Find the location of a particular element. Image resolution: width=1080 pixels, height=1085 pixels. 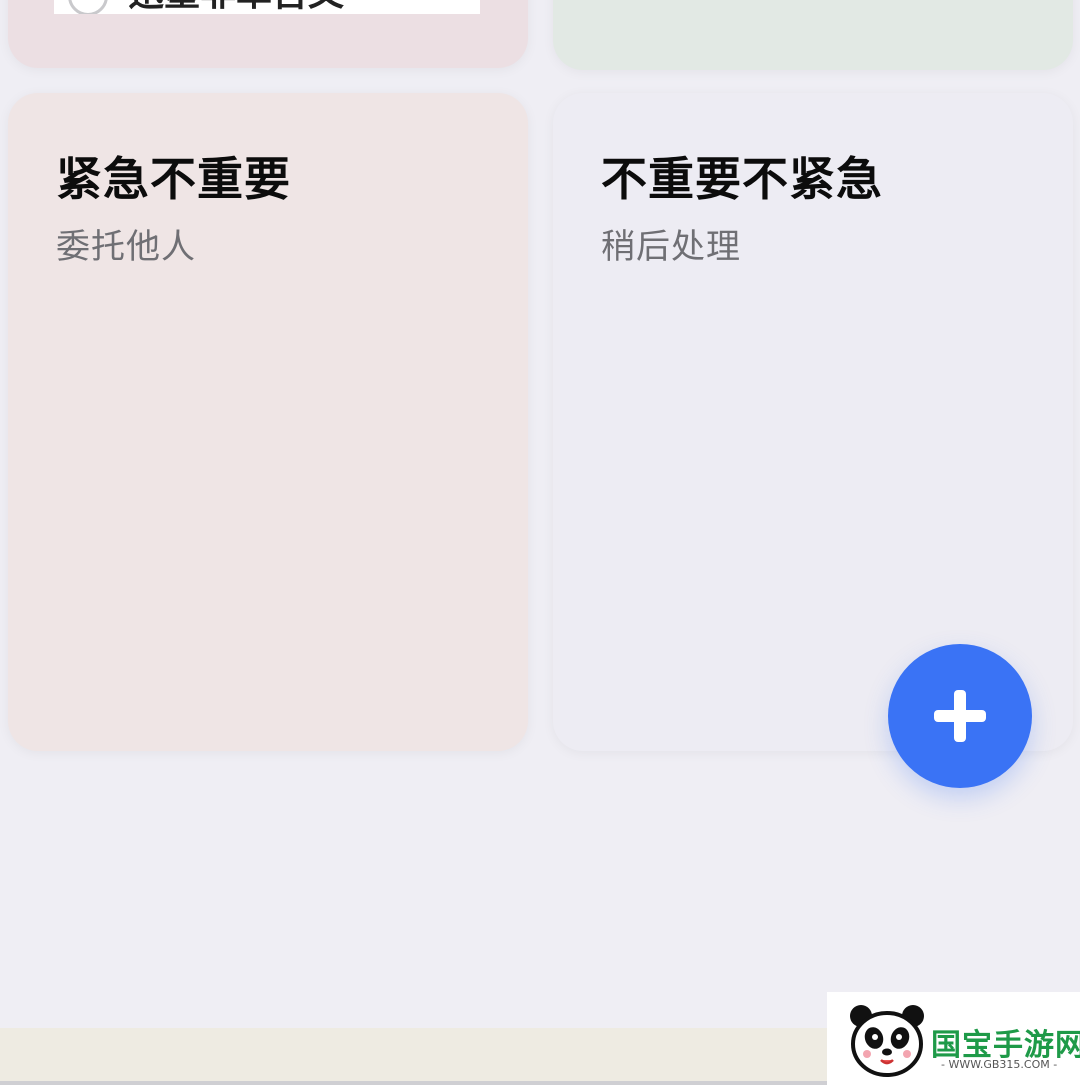

task-item: 迅墨非阜吉文 is located at coordinates (267, 7).